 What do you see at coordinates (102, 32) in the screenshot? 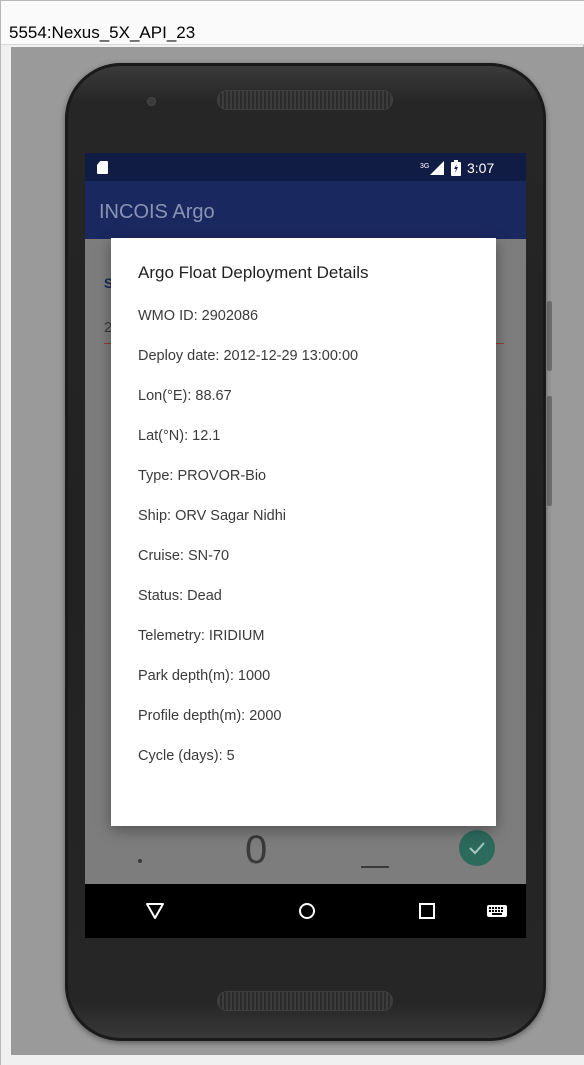
I see `window-title: 5554:Nexus_5X_API_23` at bounding box center [102, 32].